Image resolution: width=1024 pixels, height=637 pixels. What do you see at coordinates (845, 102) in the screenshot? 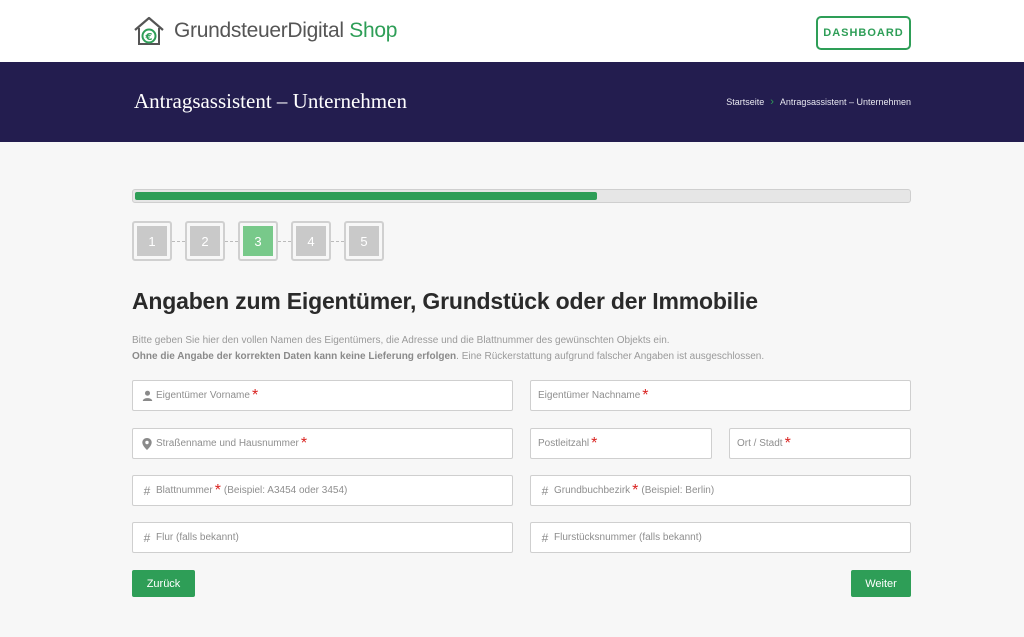
I see `breadcrumb-current: Antragsassistent – Unternehmen` at bounding box center [845, 102].